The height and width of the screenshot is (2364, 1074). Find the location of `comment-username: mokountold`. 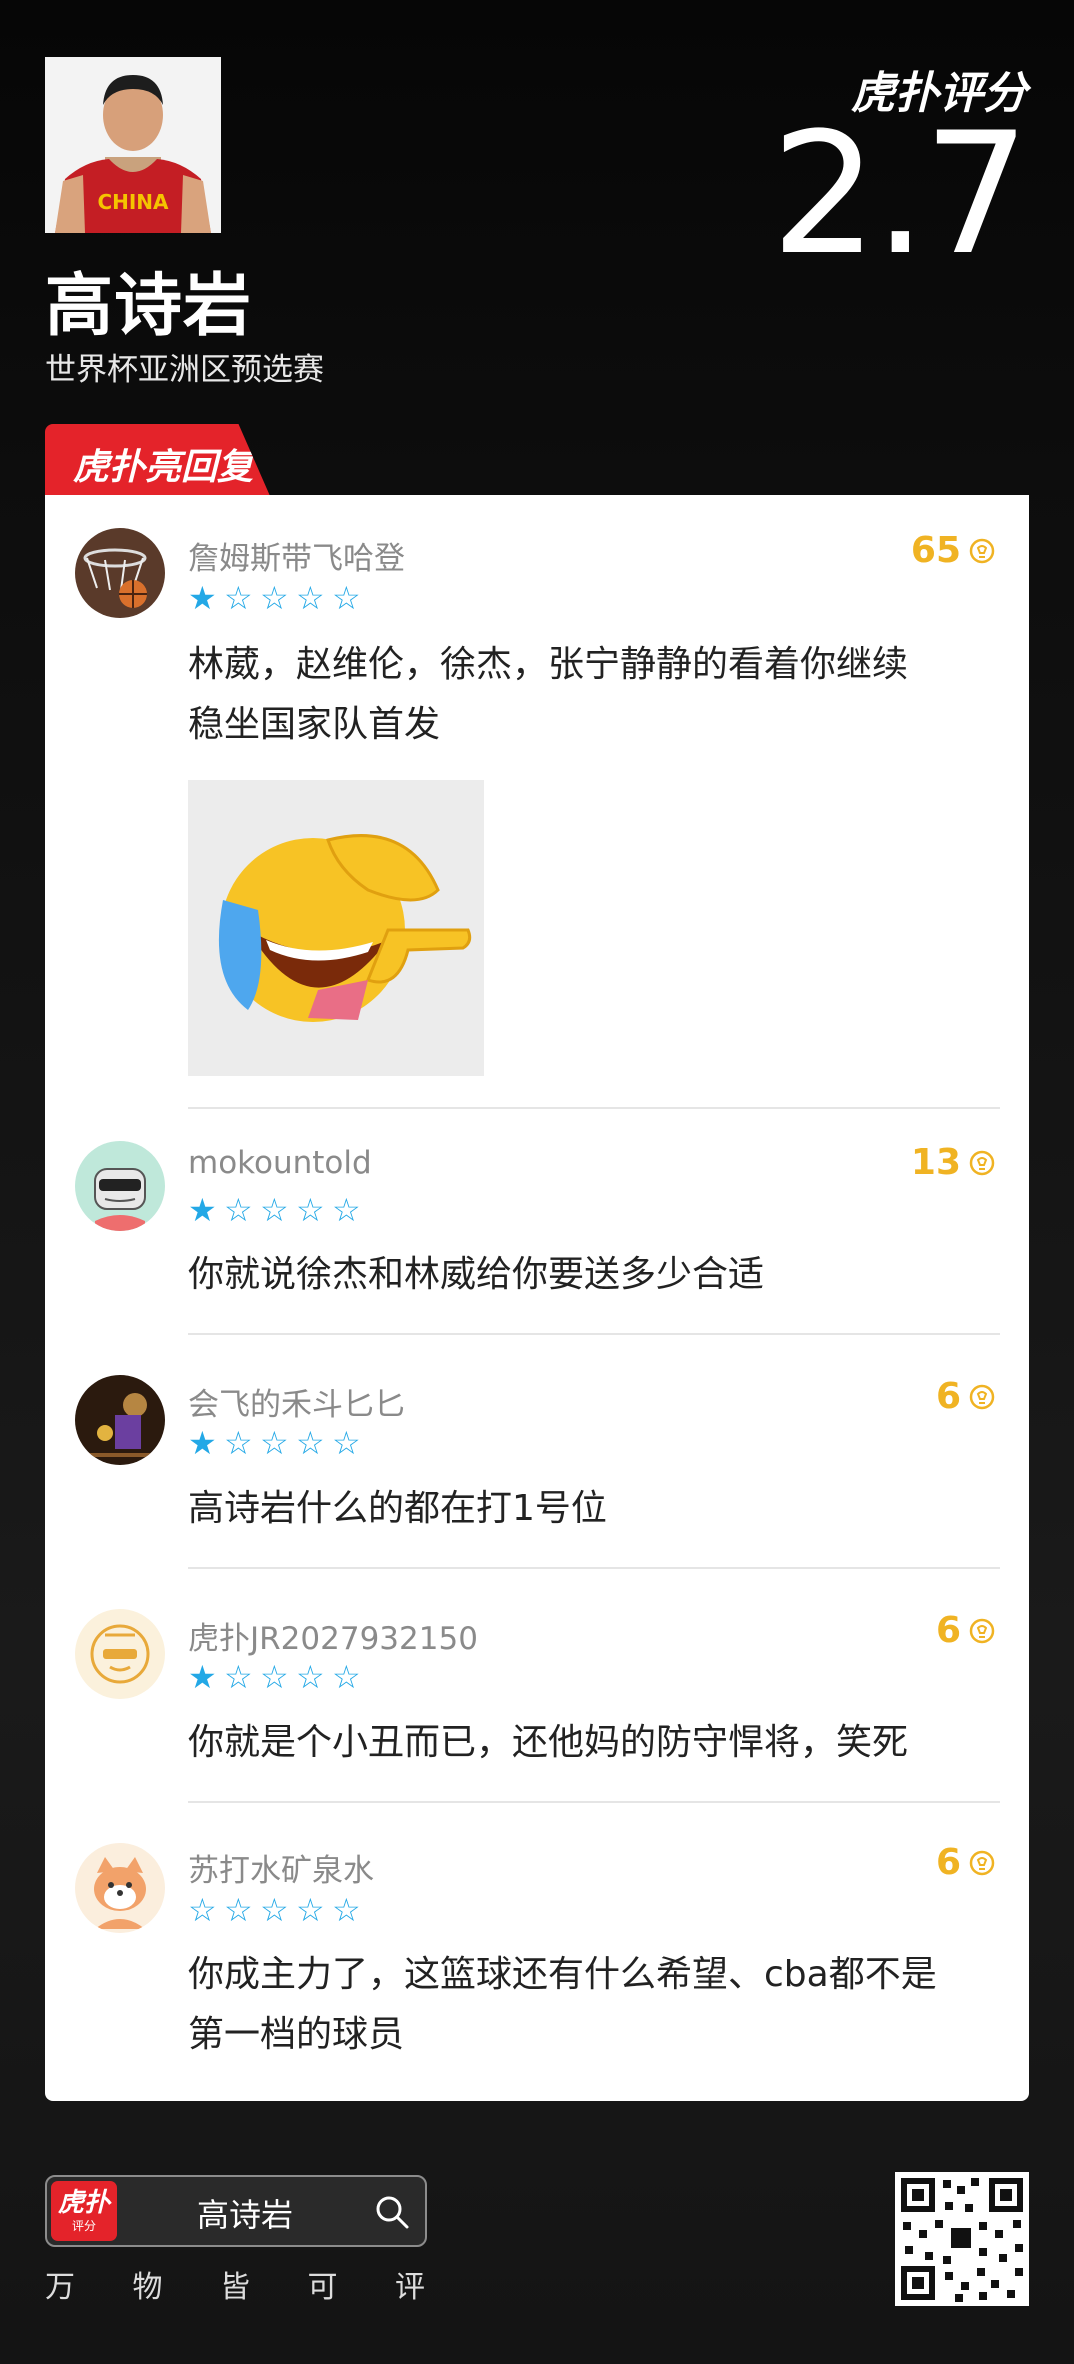

comment-username: mokountold is located at coordinates (280, 1163).